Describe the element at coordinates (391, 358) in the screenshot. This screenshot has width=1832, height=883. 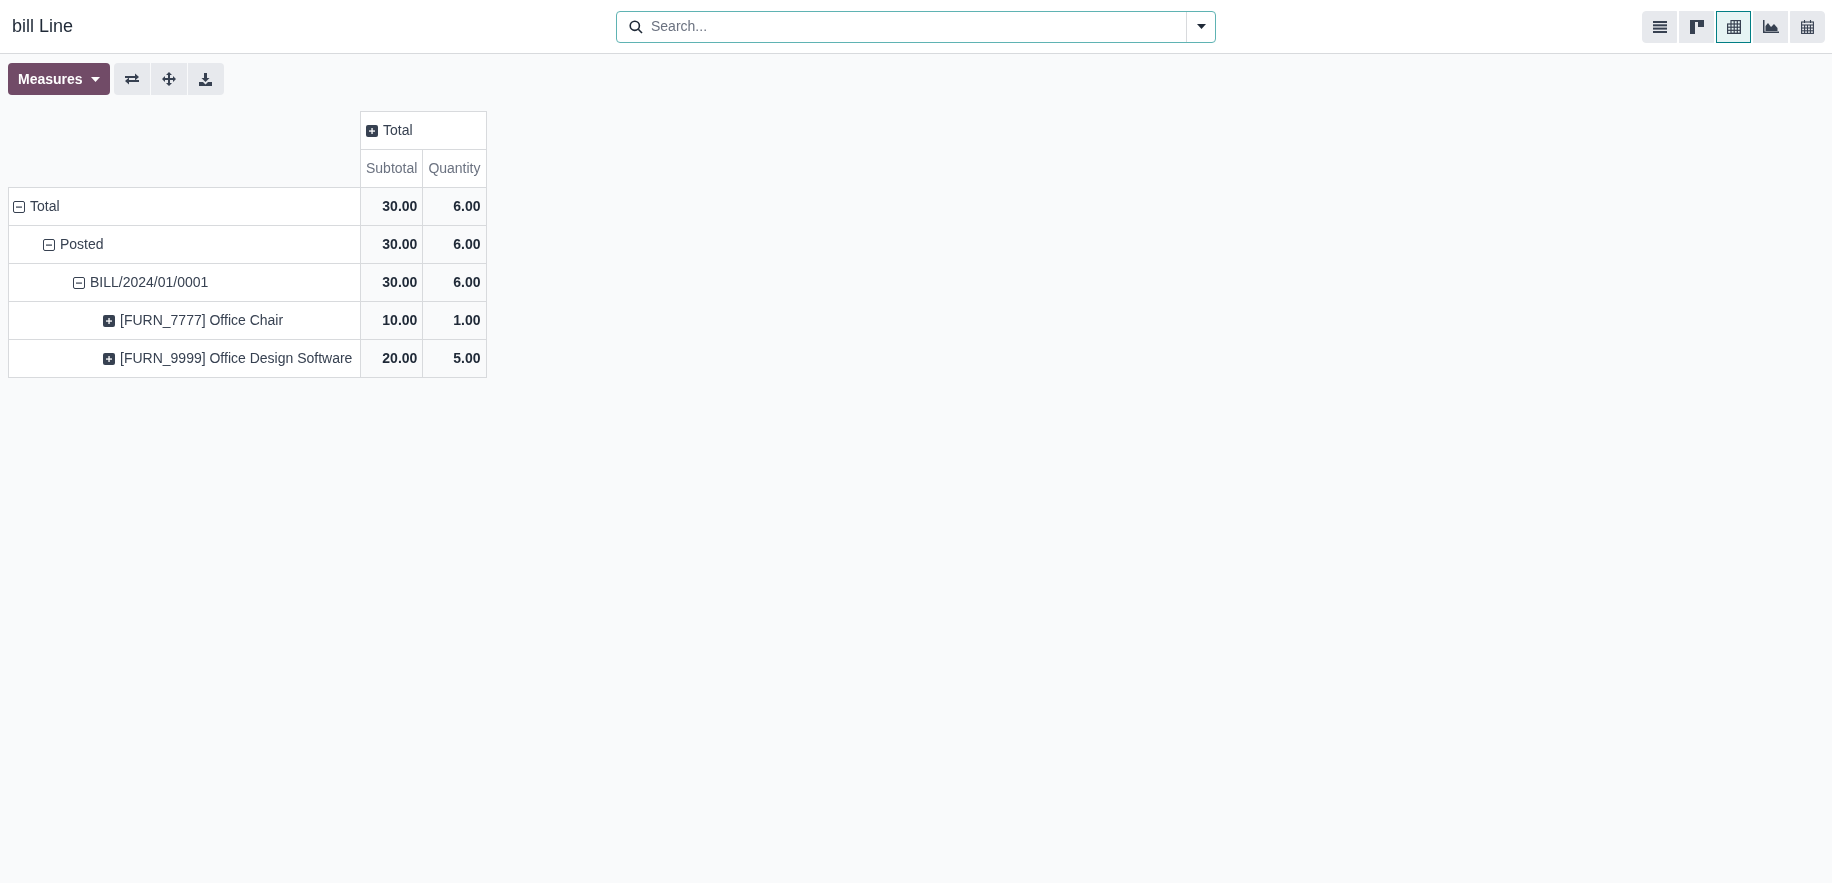
I see `table-cell: 20.00` at that location.